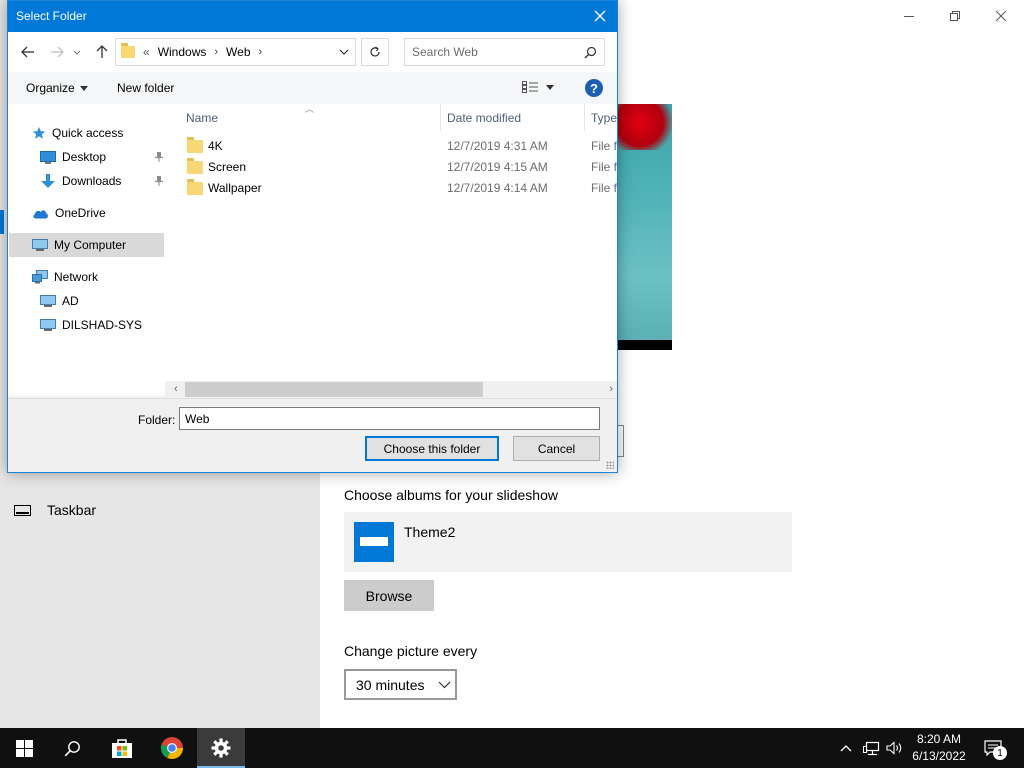 This screenshot has width=1024, height=768. I want to click on interval-select: 30 minutes, so click(400, 684).